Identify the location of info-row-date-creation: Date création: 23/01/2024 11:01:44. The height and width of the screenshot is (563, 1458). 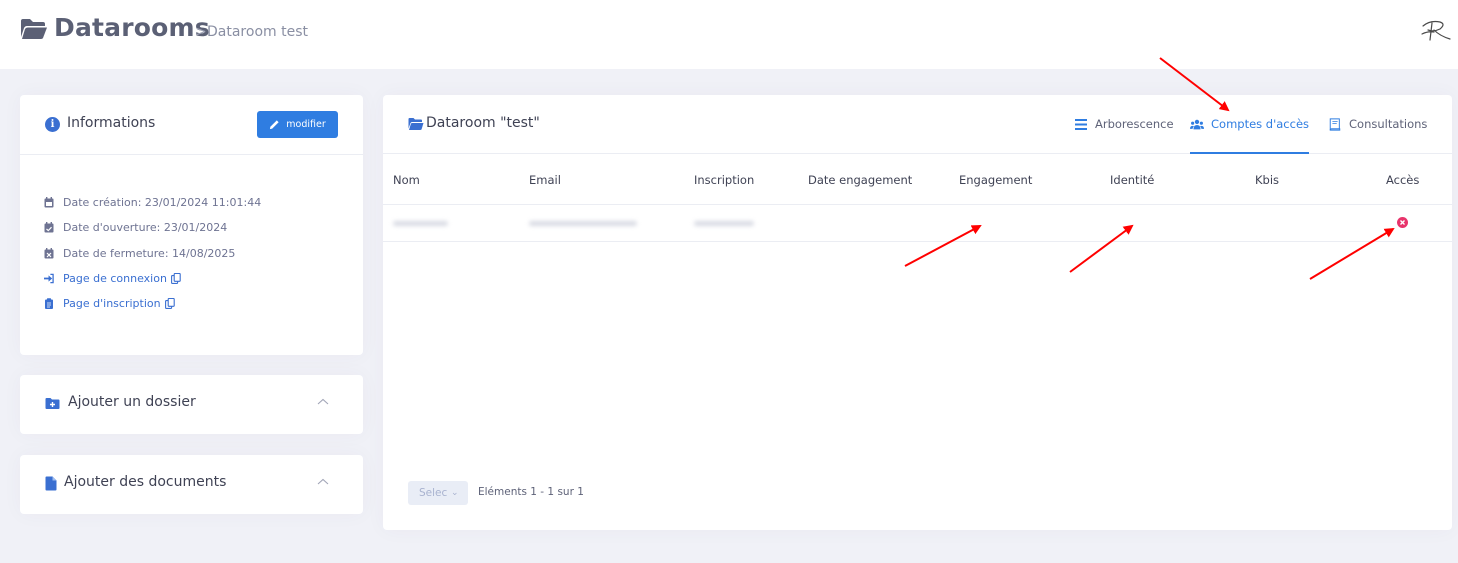
(152, 202).